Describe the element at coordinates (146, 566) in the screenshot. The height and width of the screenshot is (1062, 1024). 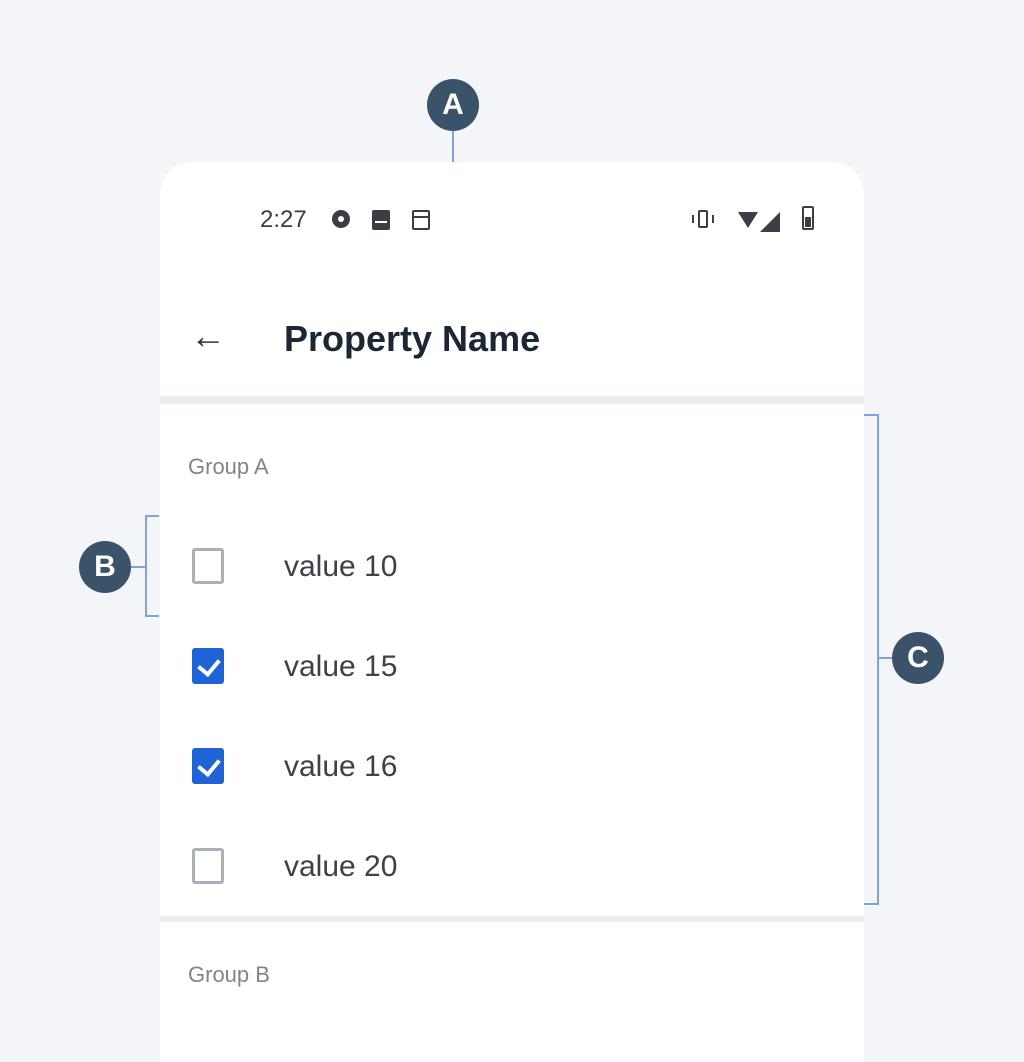
I see `callout-b-bracket` at that location.